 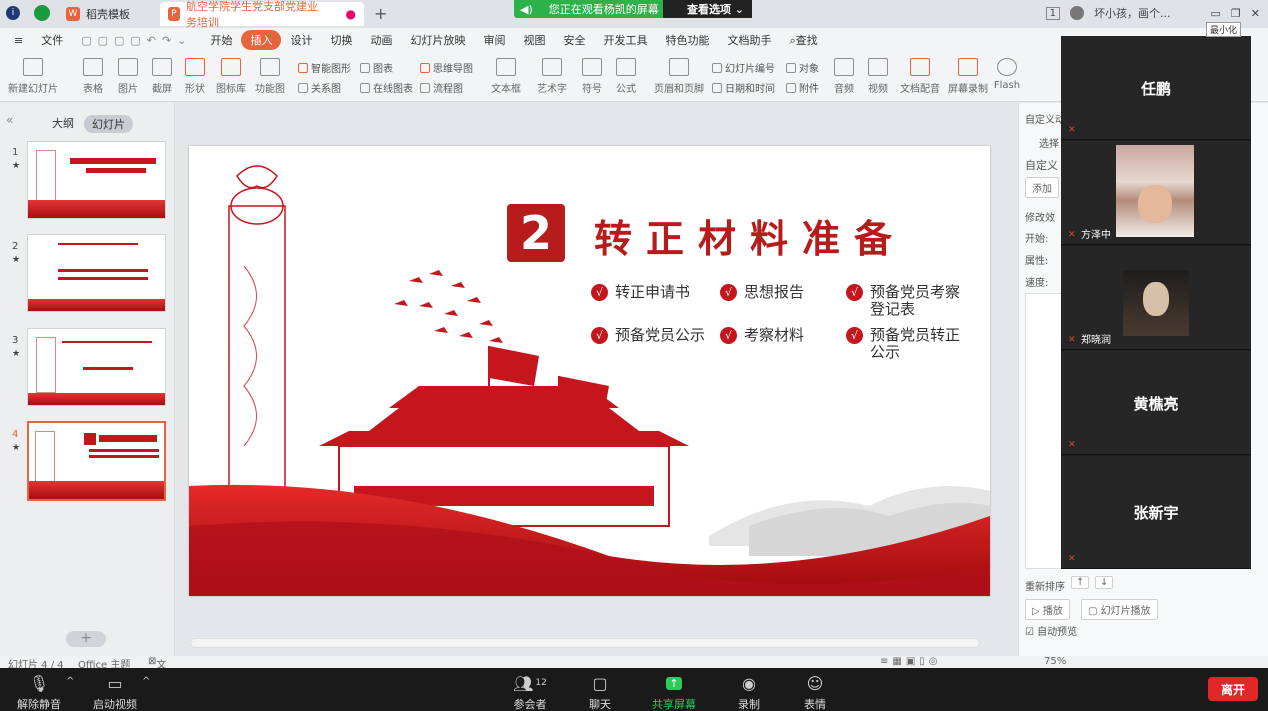 I want to click on menu-review: 审阅, so click(x=494, y=40).